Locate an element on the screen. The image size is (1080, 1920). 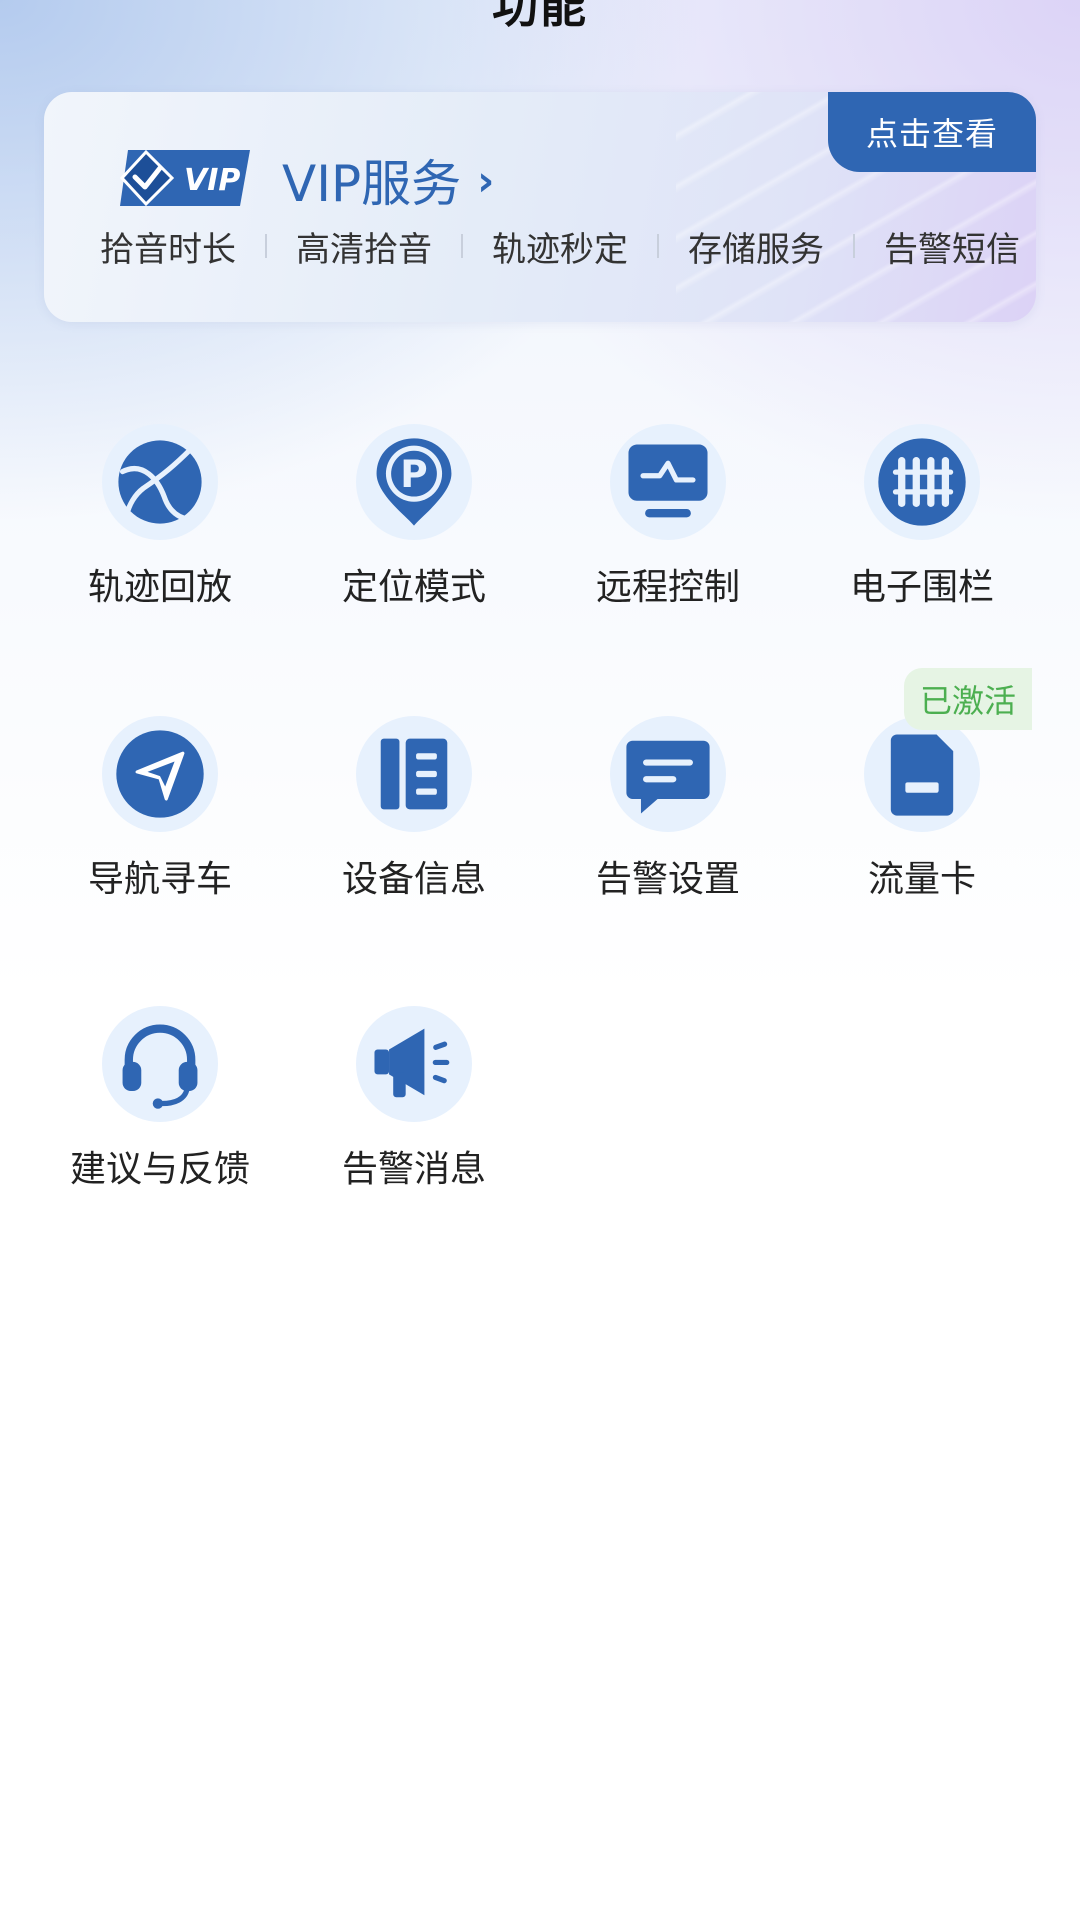
track-playback-button: 轨迹回放 is located at coordinates (160, 517).